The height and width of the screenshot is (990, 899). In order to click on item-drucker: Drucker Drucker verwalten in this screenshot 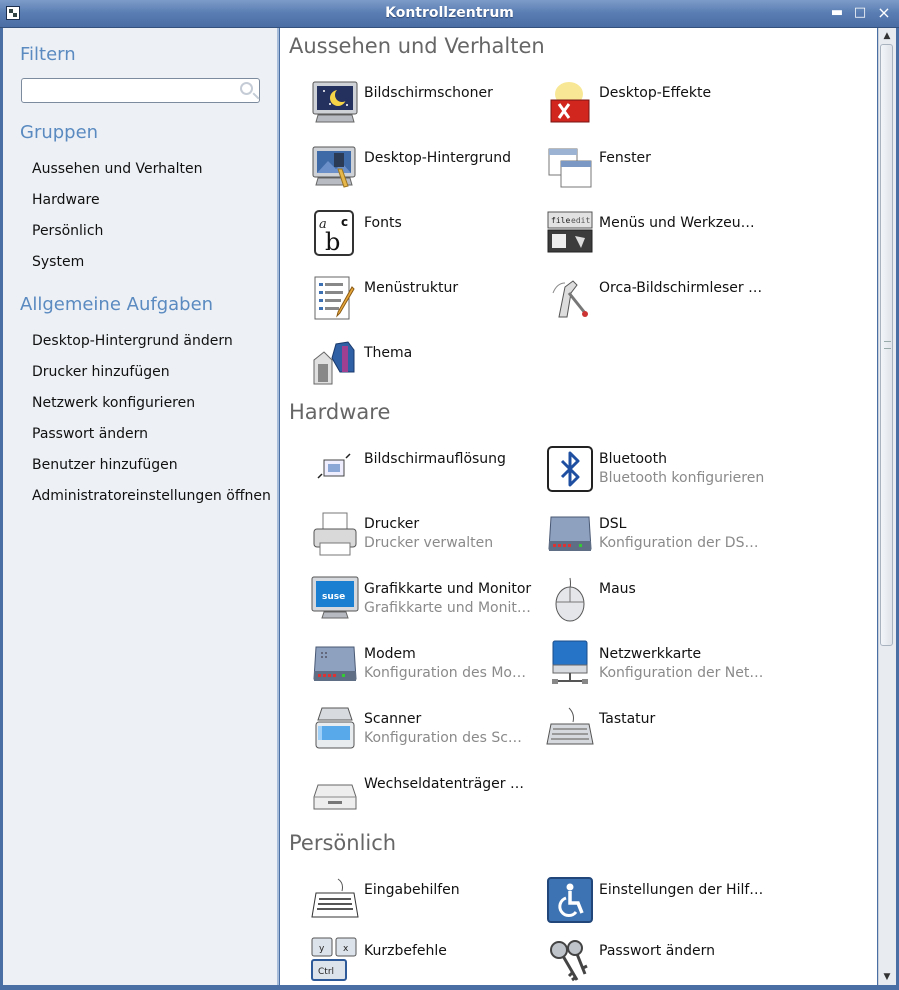, I will do `click(425, 537)`.